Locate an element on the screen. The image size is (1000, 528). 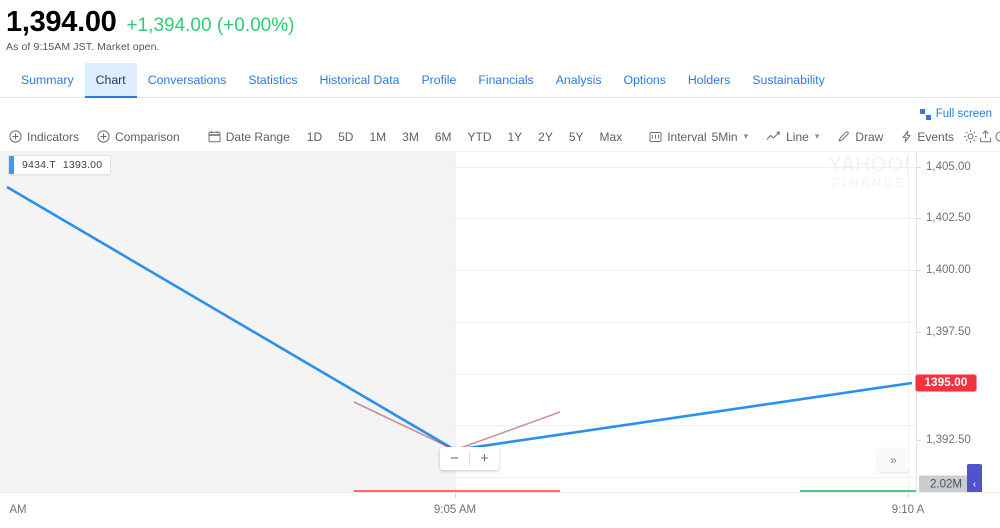
y-tick-label: 1,400.00 is located at coordinates (944, 270).